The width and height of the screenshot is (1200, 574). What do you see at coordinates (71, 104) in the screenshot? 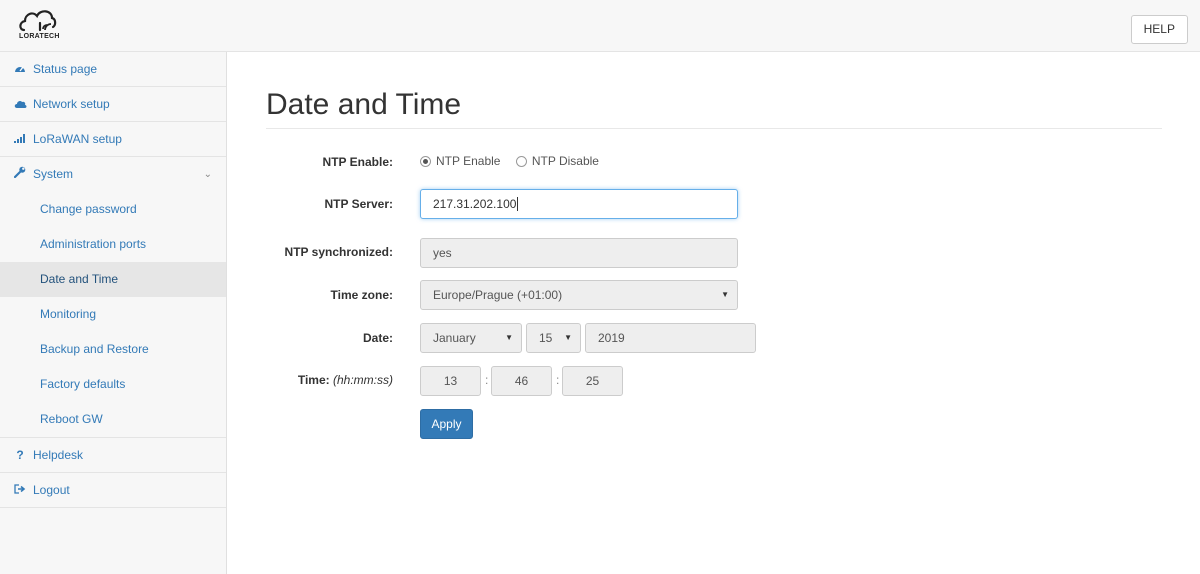
I see `sidebar-item-label: Network setup` at bounding box center [71, 104].